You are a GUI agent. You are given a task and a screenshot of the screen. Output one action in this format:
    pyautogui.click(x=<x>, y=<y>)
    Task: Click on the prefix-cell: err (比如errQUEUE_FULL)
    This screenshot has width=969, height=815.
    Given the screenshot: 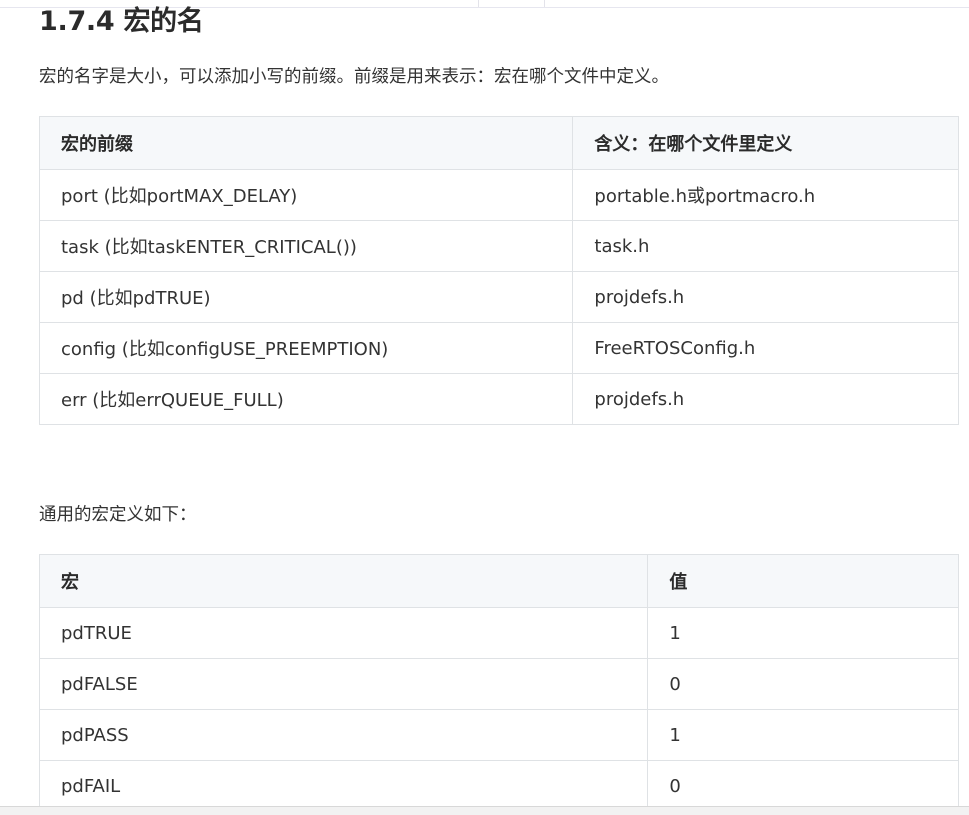 What is the action you would take?
    pyautogui.click(x=306, y=399)
    